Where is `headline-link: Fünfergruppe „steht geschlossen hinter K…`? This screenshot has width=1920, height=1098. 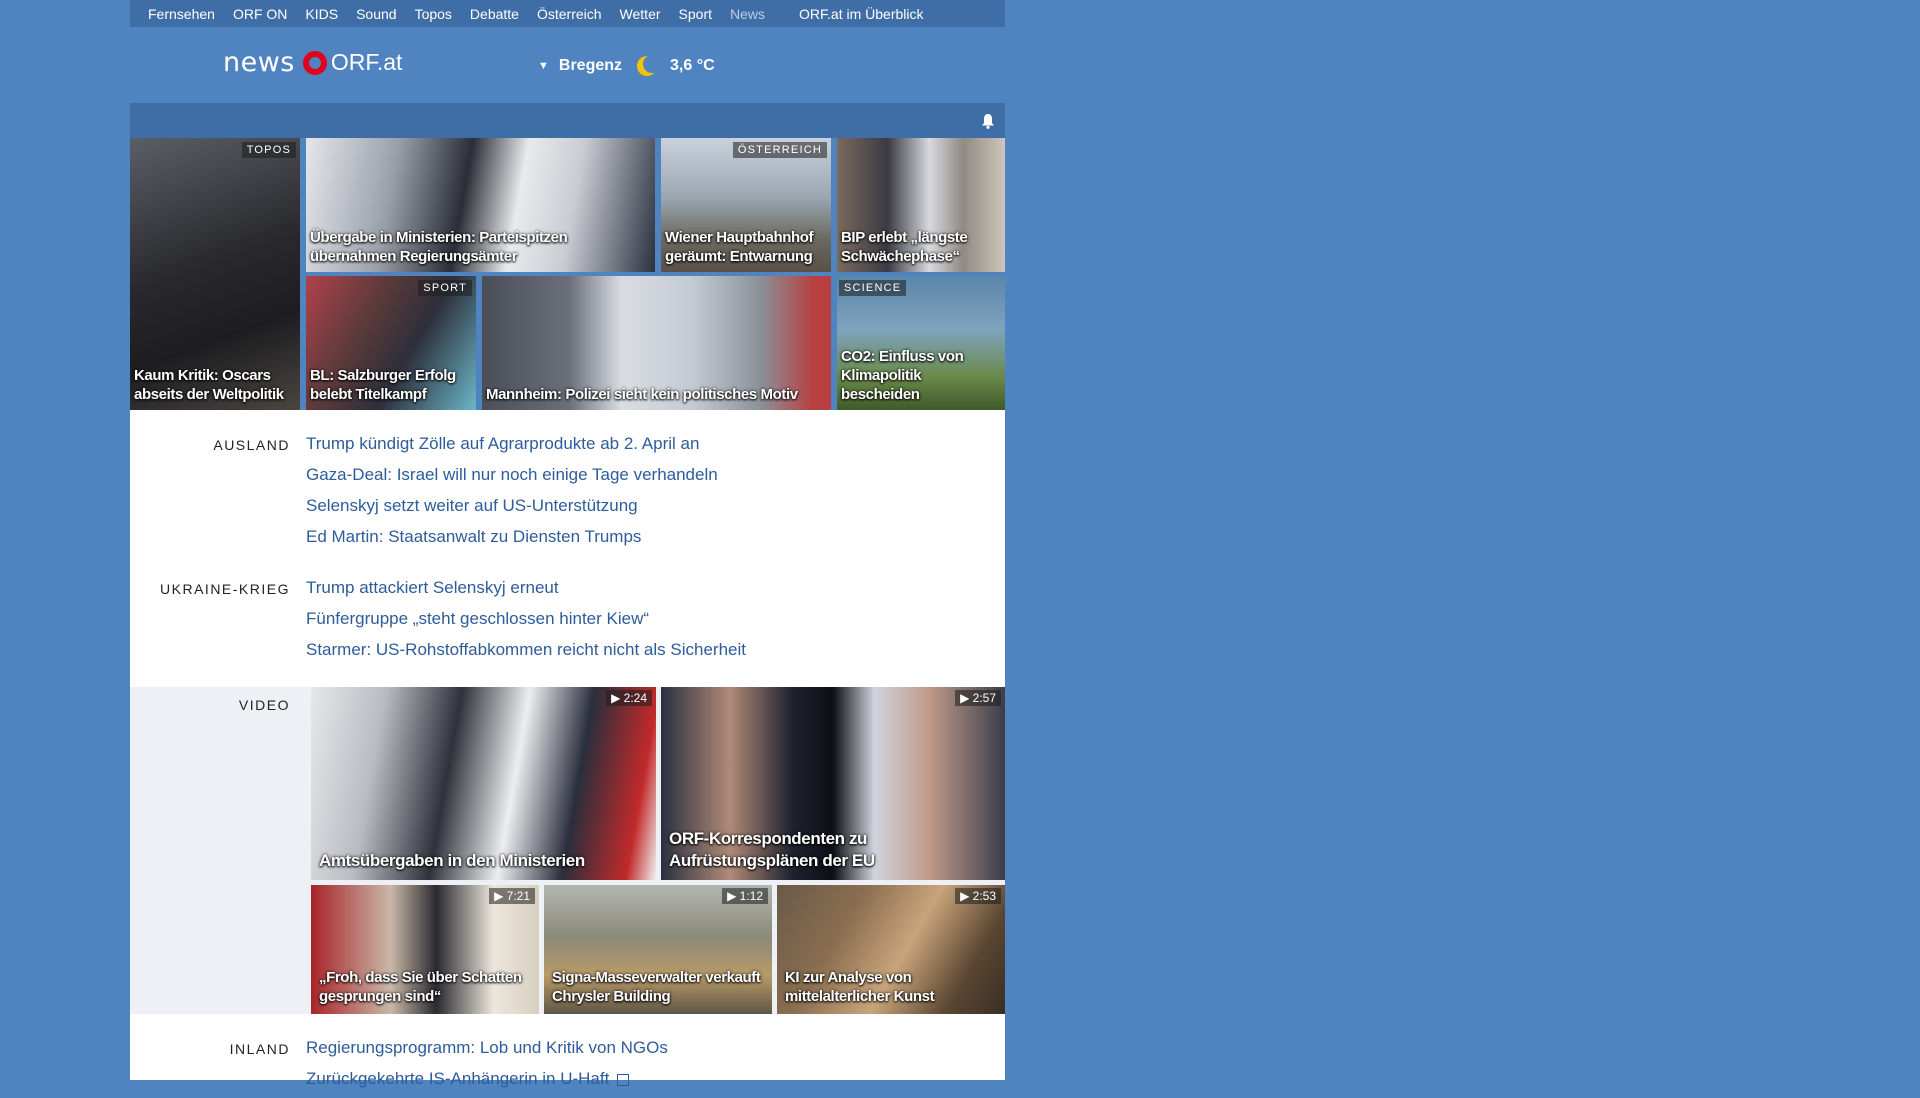
headline-link: Fünfergruppe „steht geschlossen hinter K… is located at coordinates (526, 622).